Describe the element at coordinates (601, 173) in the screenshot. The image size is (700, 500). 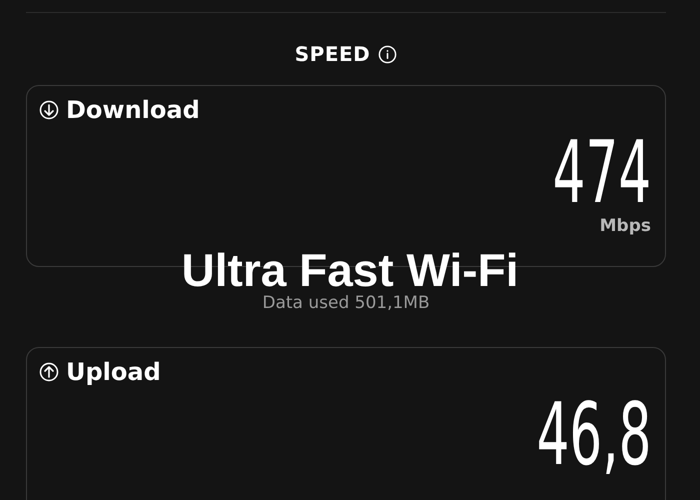
I see `speed-value: 474` at that location.